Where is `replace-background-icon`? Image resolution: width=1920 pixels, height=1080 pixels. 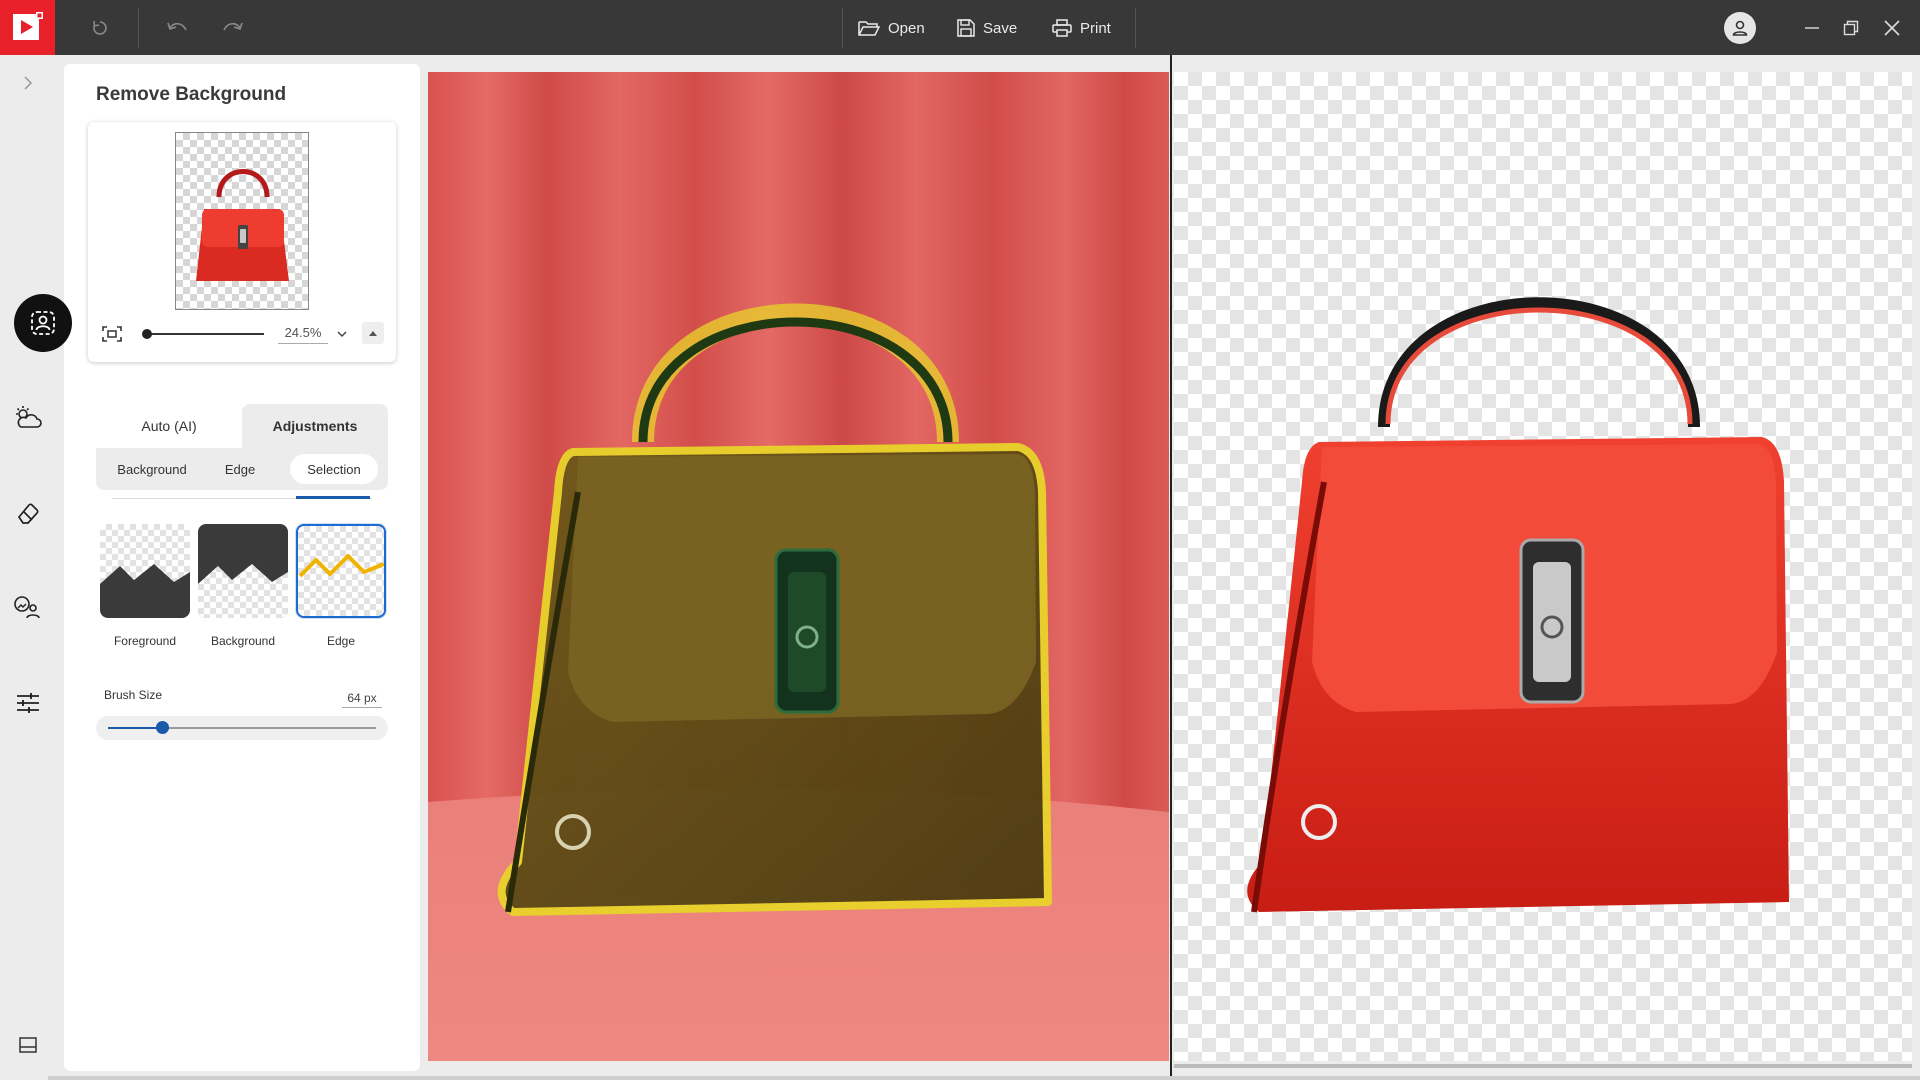 replace-background-icon is located at coordinates (27, 607).